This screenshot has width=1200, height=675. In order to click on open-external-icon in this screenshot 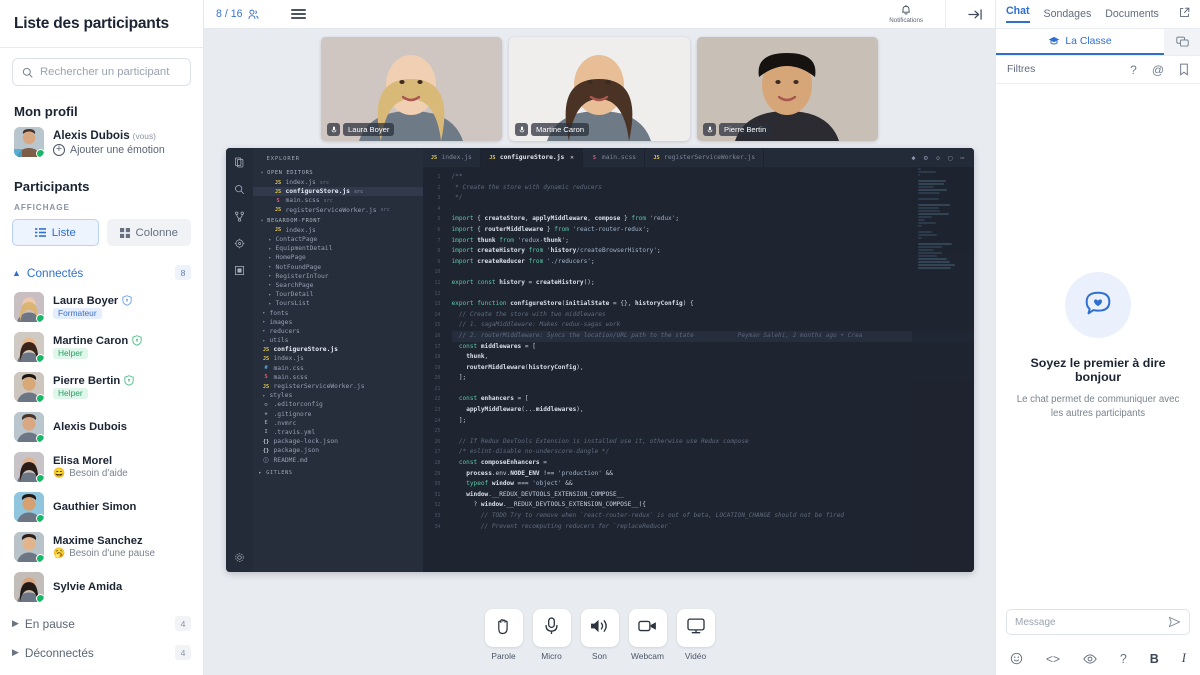, I will do `click(1184, 14)`.